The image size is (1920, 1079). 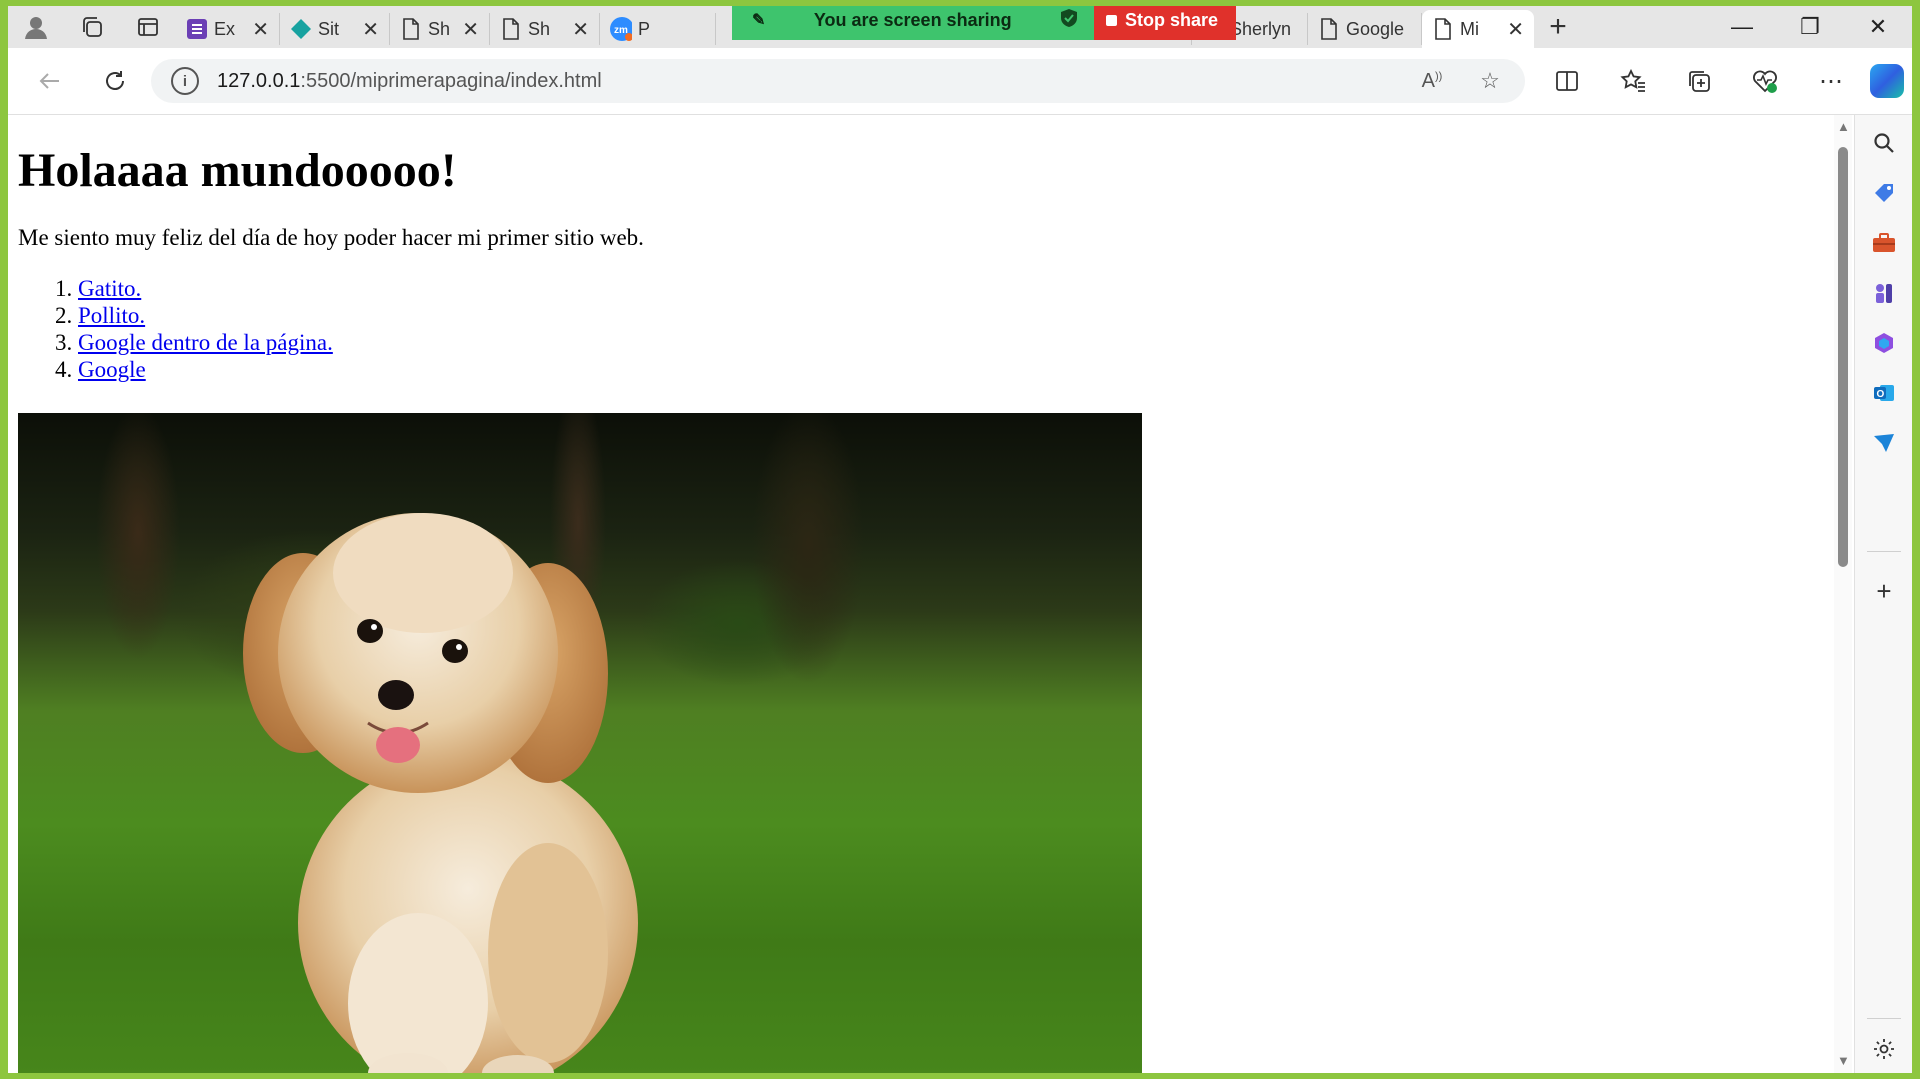 What do you see at coordinates (148, 27) in the screenshot?
I see `vertical-tabs-icon` at bounding box center [148, 27].